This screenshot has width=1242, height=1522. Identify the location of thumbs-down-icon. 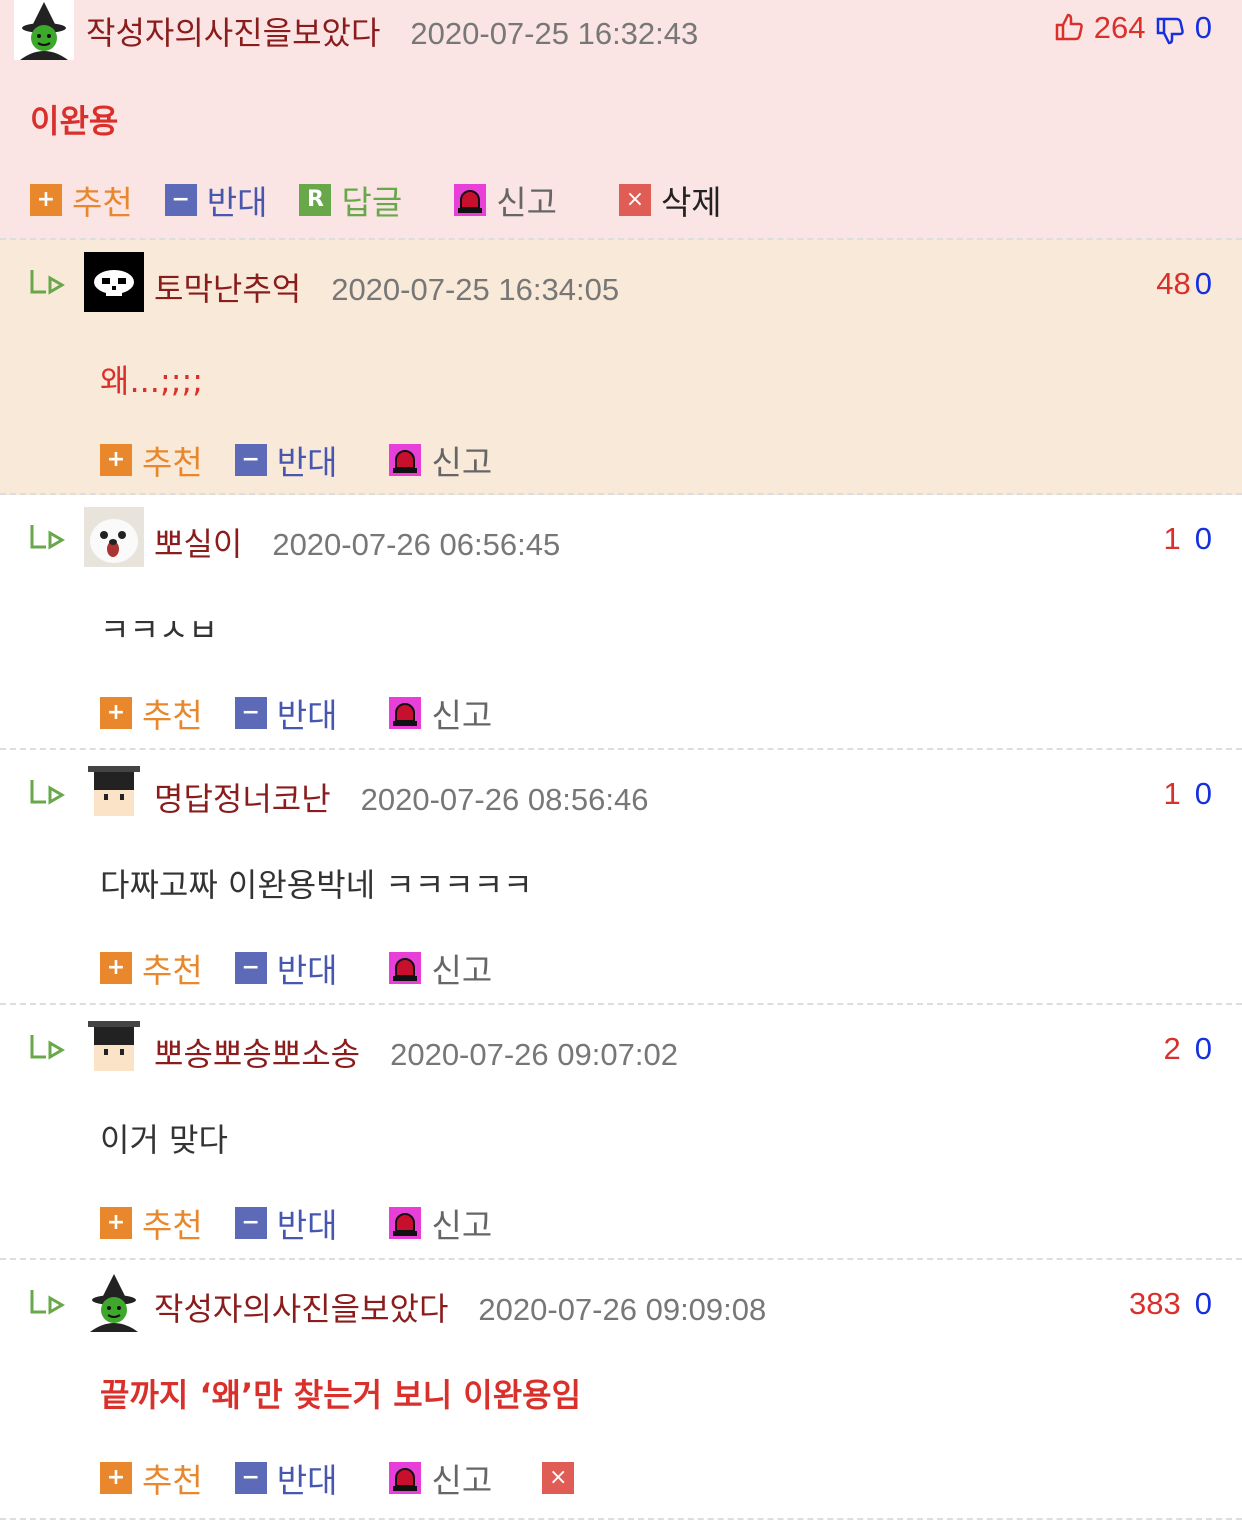
(1170, 31).